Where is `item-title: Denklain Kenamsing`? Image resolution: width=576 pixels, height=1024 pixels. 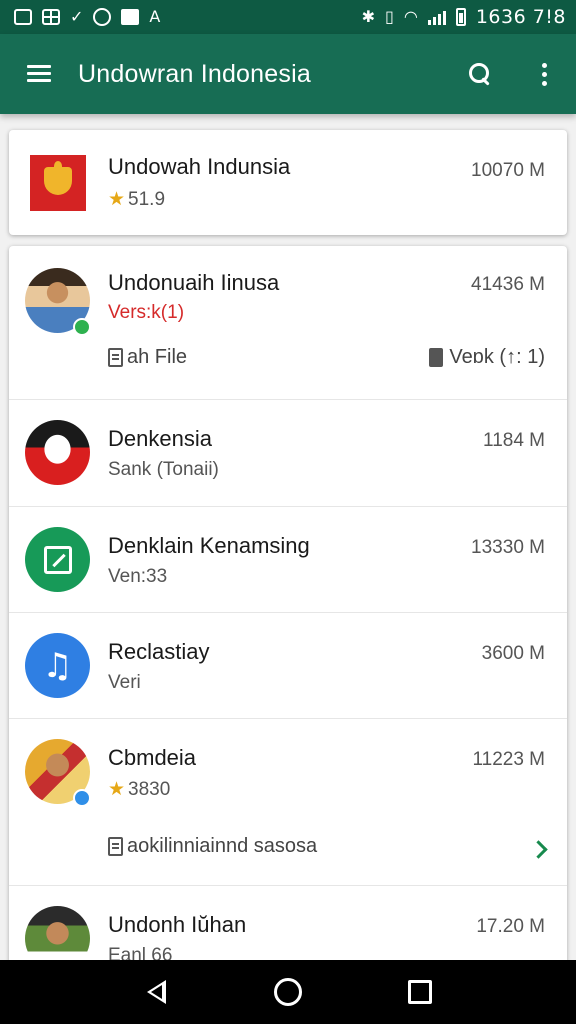
item-title: Denklain Kenamsing is located at coordinates (209, 545).